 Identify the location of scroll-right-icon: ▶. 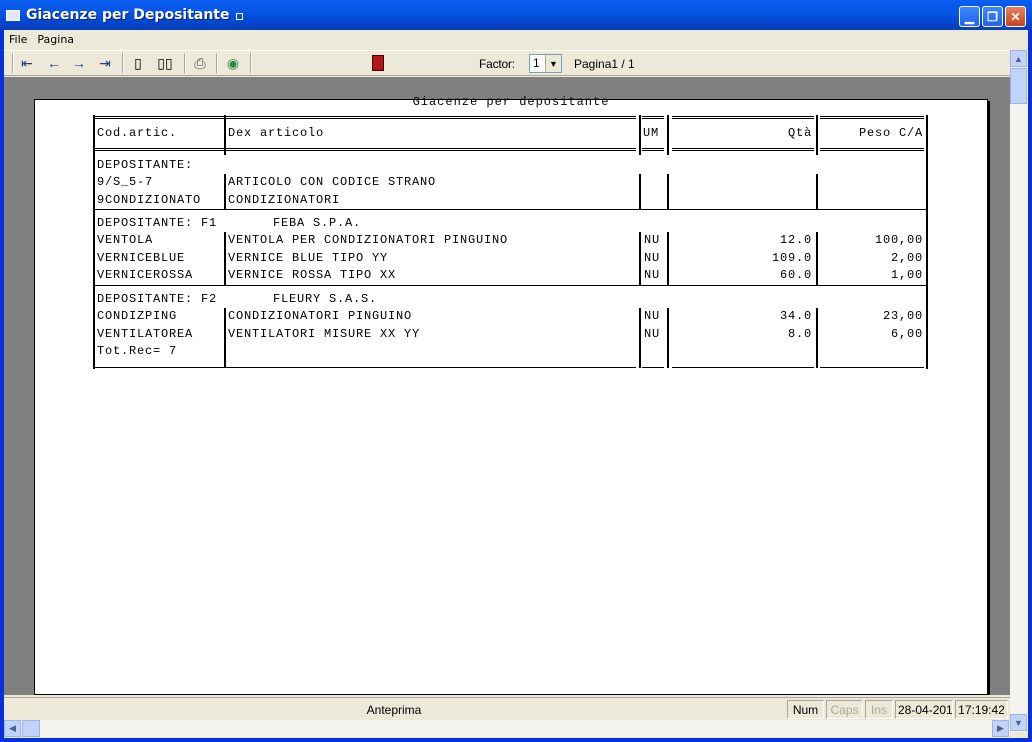
(1000, 728).